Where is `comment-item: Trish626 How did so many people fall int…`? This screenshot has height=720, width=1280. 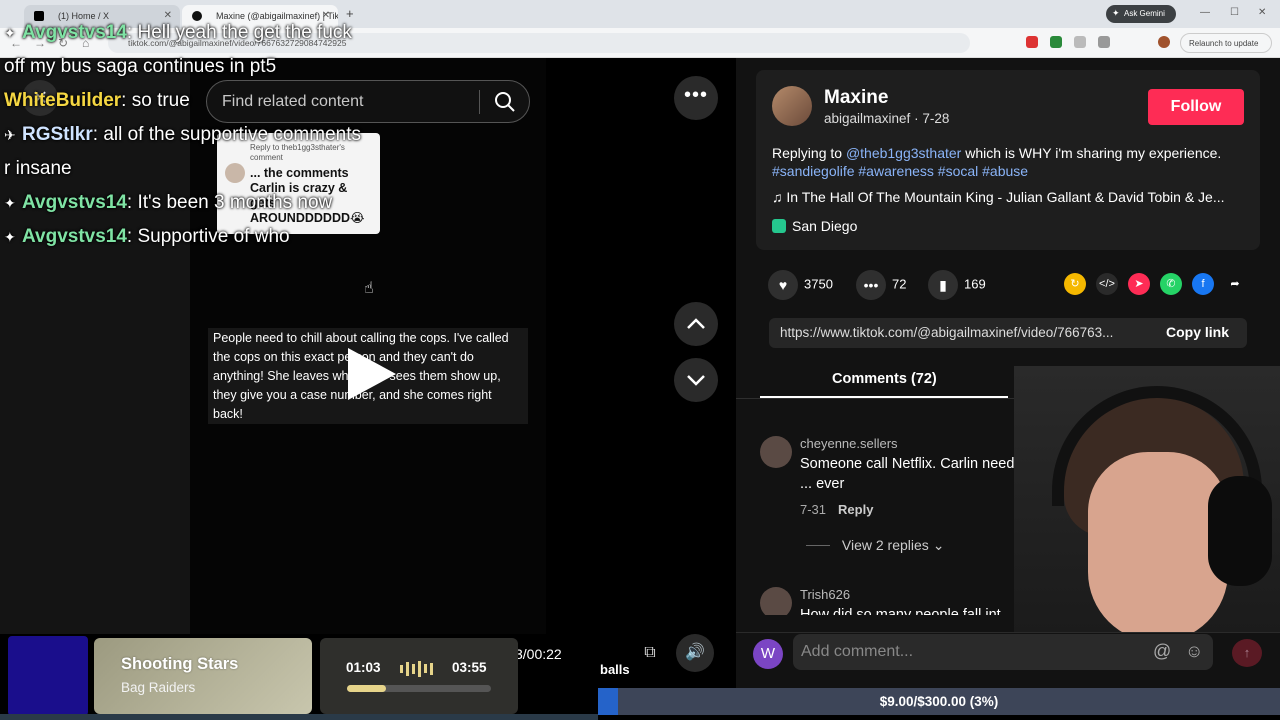 comment-item: Trish626 How did so many people fall int… is located at coordinates (890, 601).